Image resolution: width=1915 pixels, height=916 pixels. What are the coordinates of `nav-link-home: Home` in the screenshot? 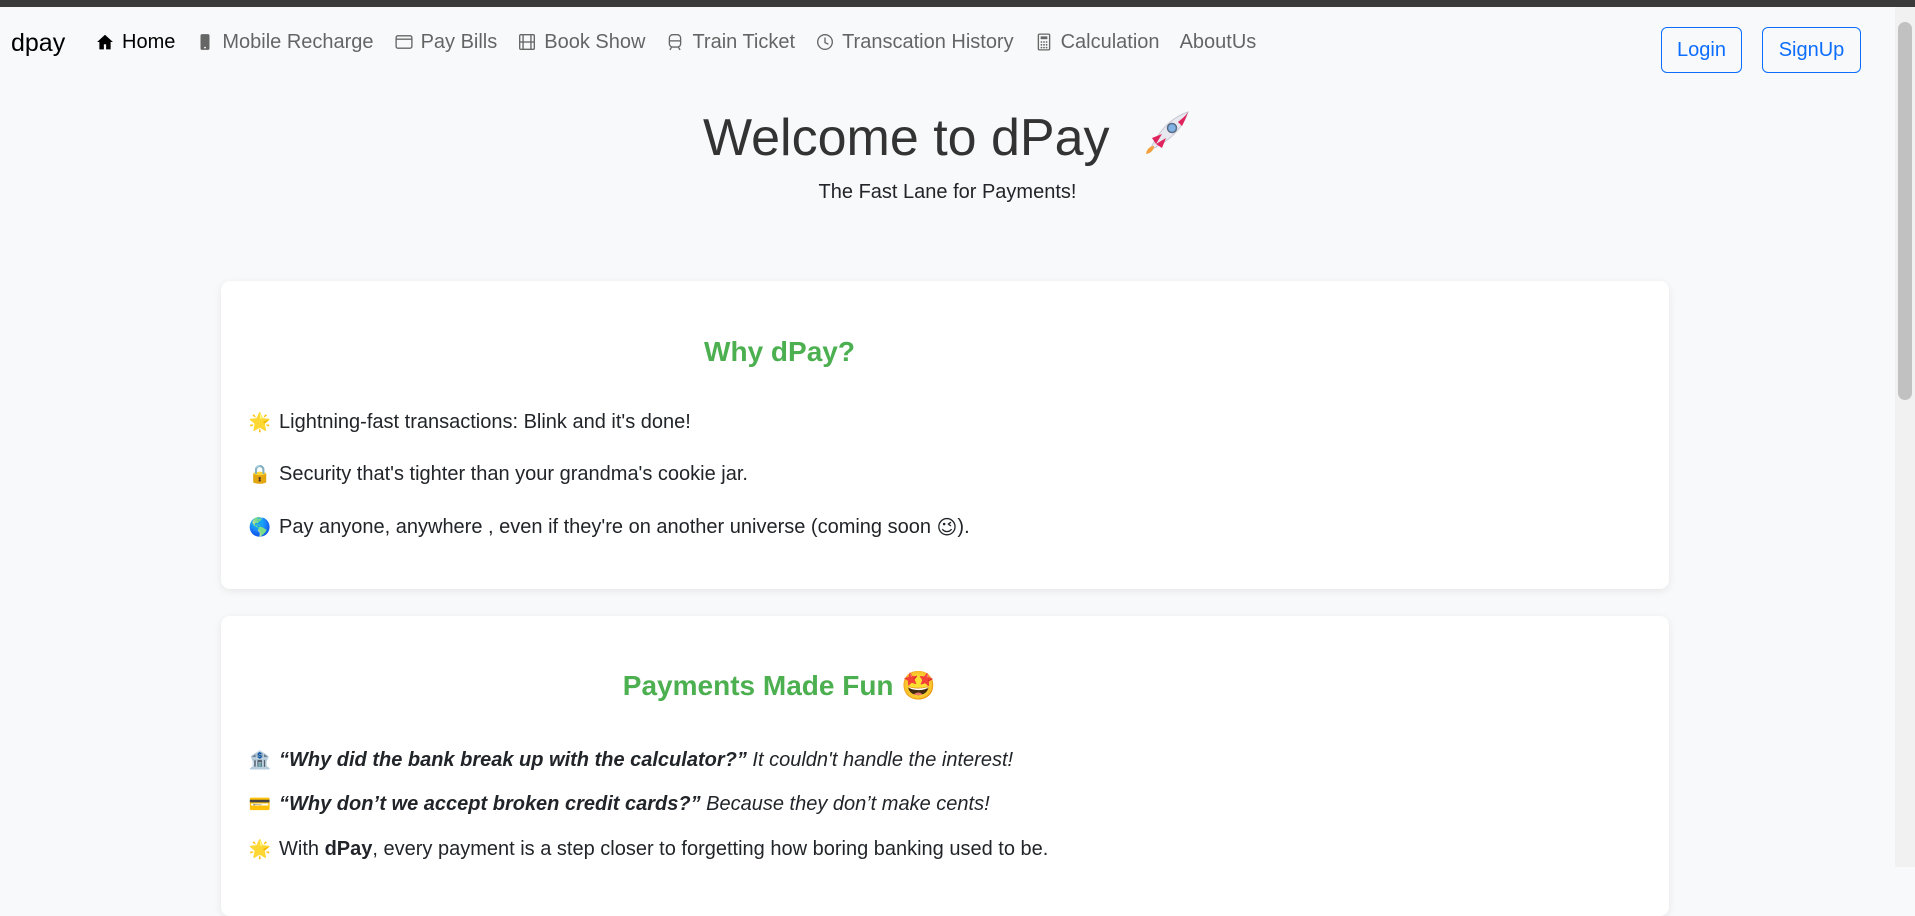 It's located at (135, 42).